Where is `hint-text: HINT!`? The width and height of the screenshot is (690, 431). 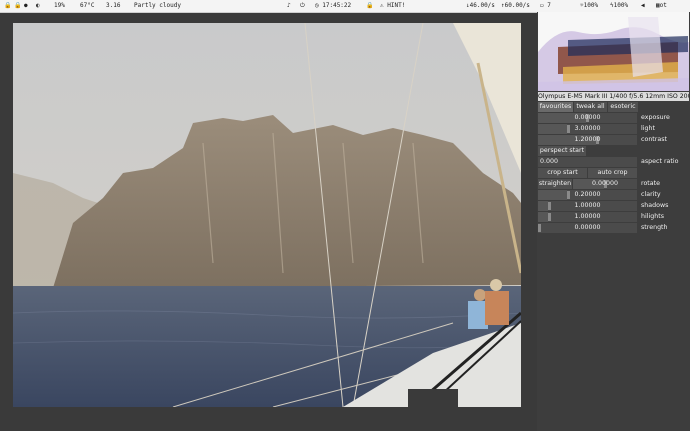 hint-text: HINT! is located at coordinates (396, 5).